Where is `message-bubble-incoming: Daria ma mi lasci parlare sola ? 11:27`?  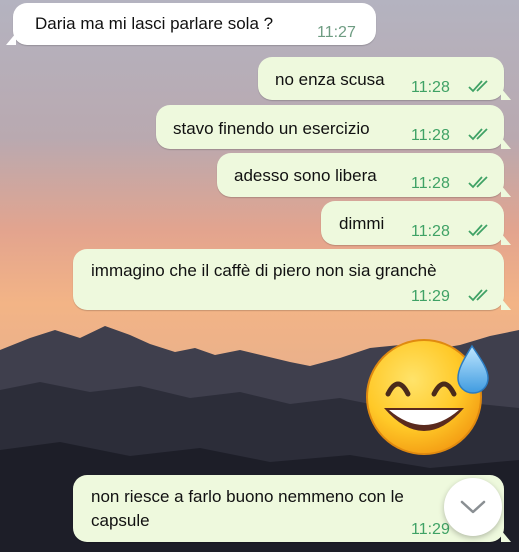
message-bubble-incoming: Daria ma mi lasci parlare sola ? 11:27 is located at coordinates (191, 24).